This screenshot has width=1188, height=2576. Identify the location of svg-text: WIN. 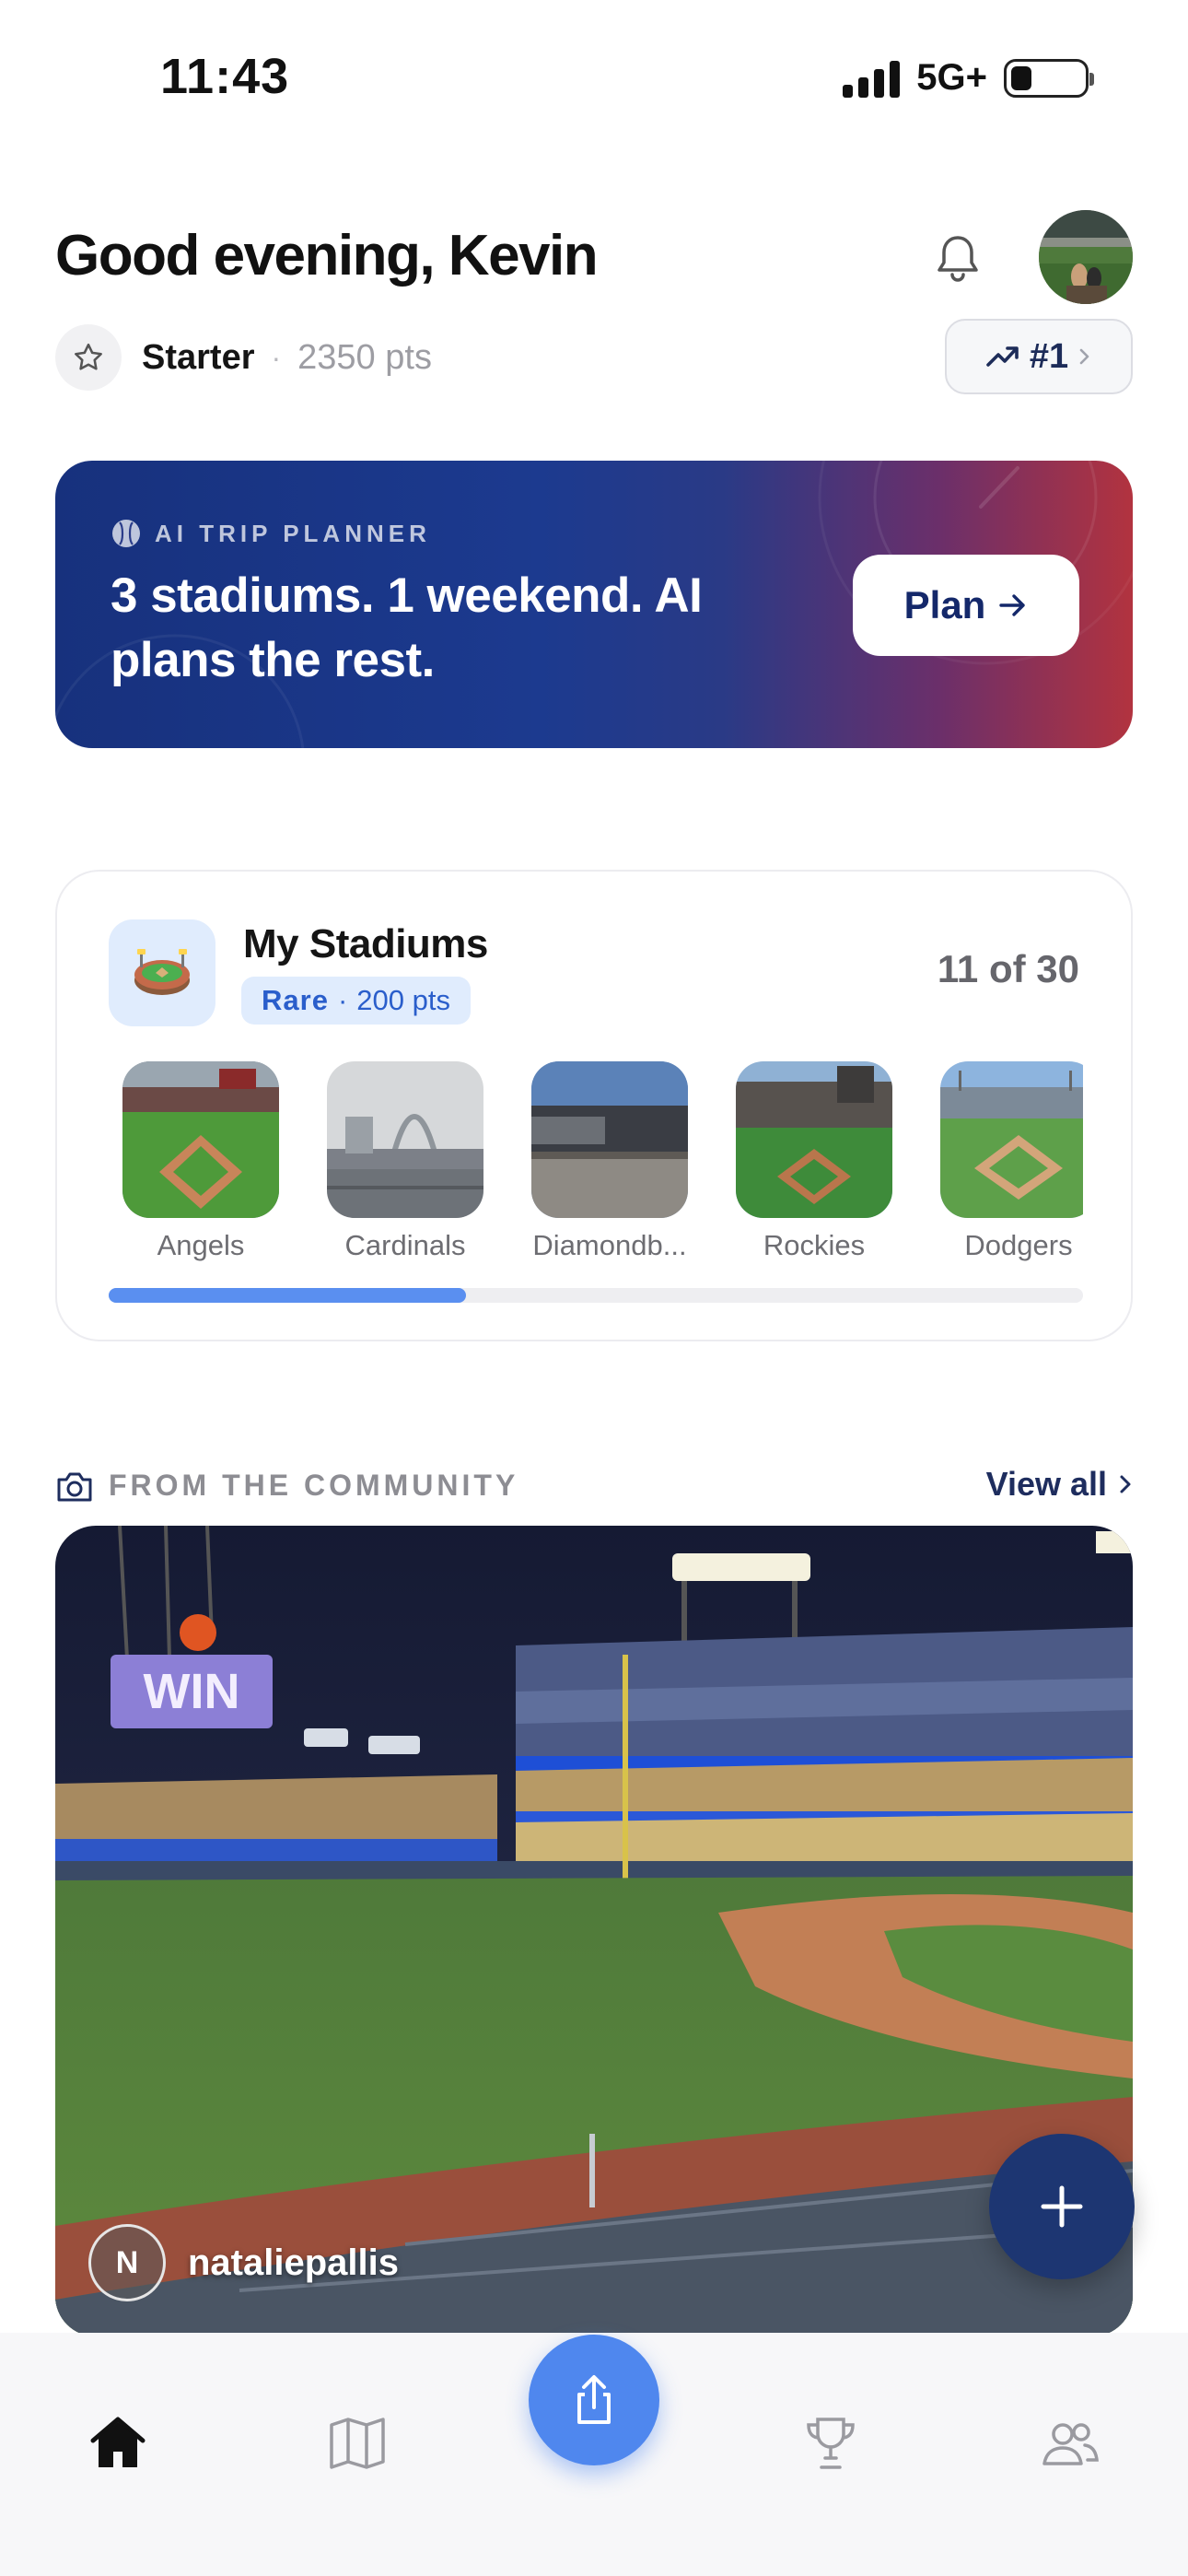
(192, 1691).